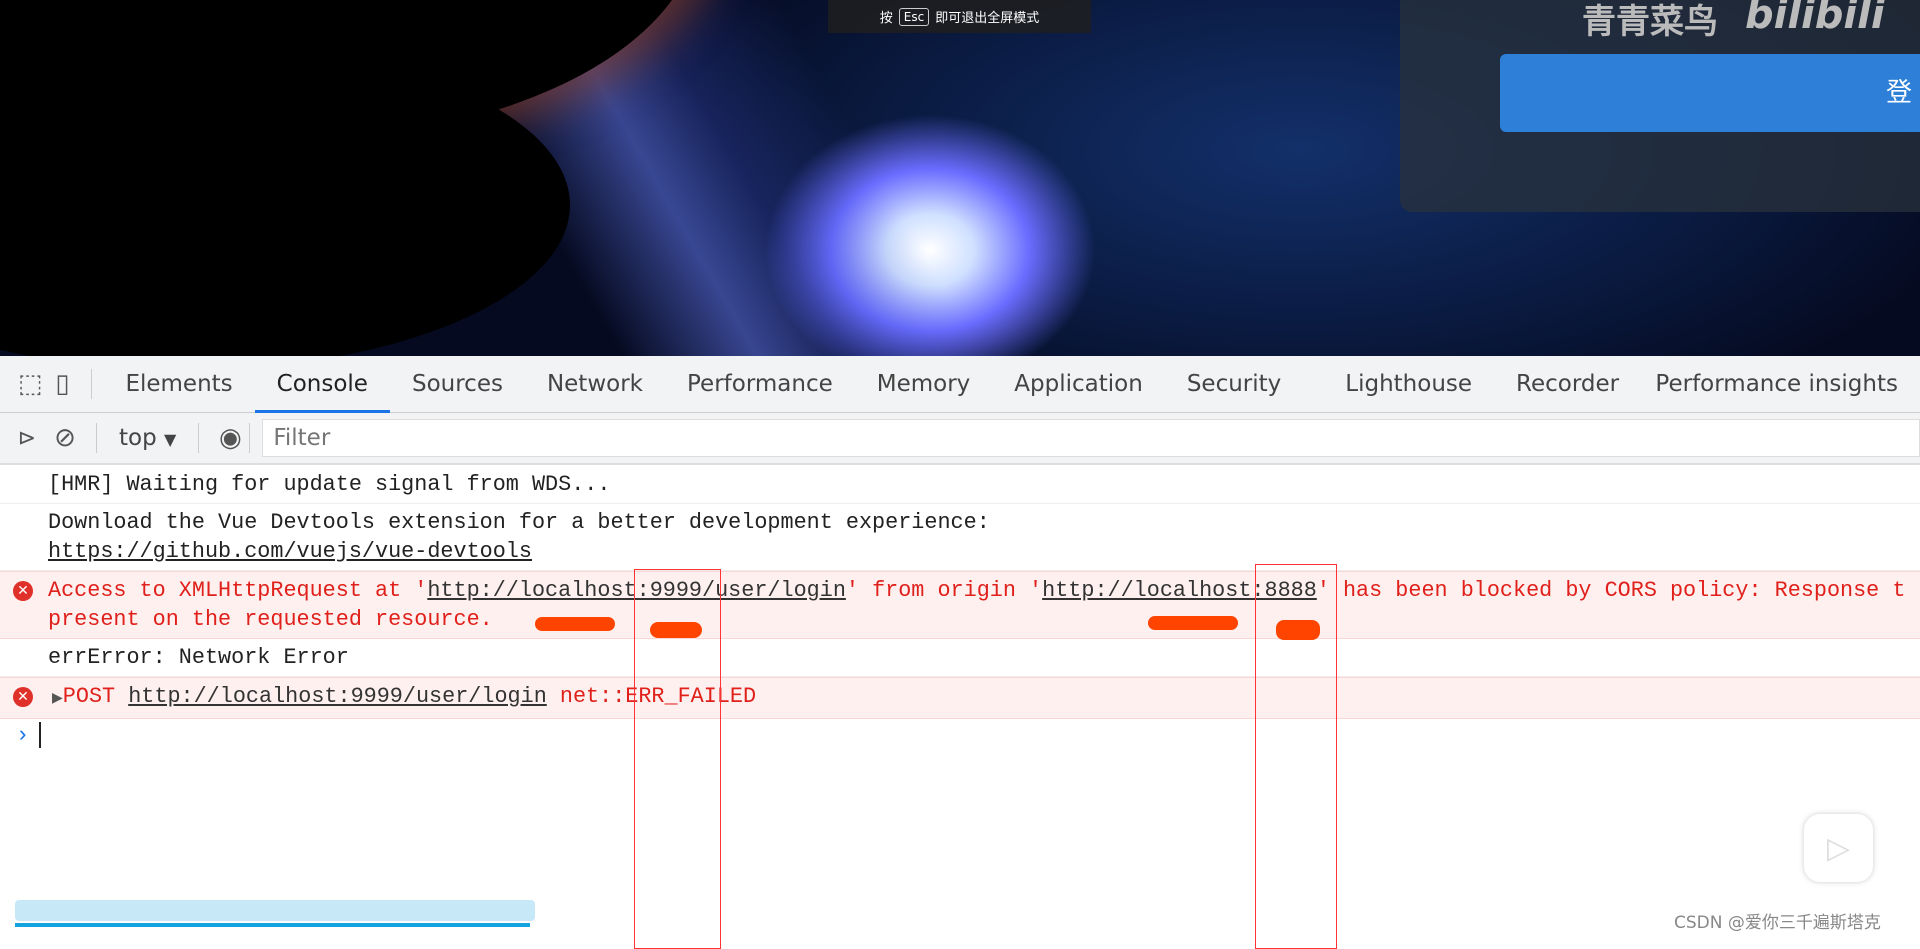  Describe the element at coordinates (230, 438) in the screenshot. I see `eye-icon: ◉` at that location.